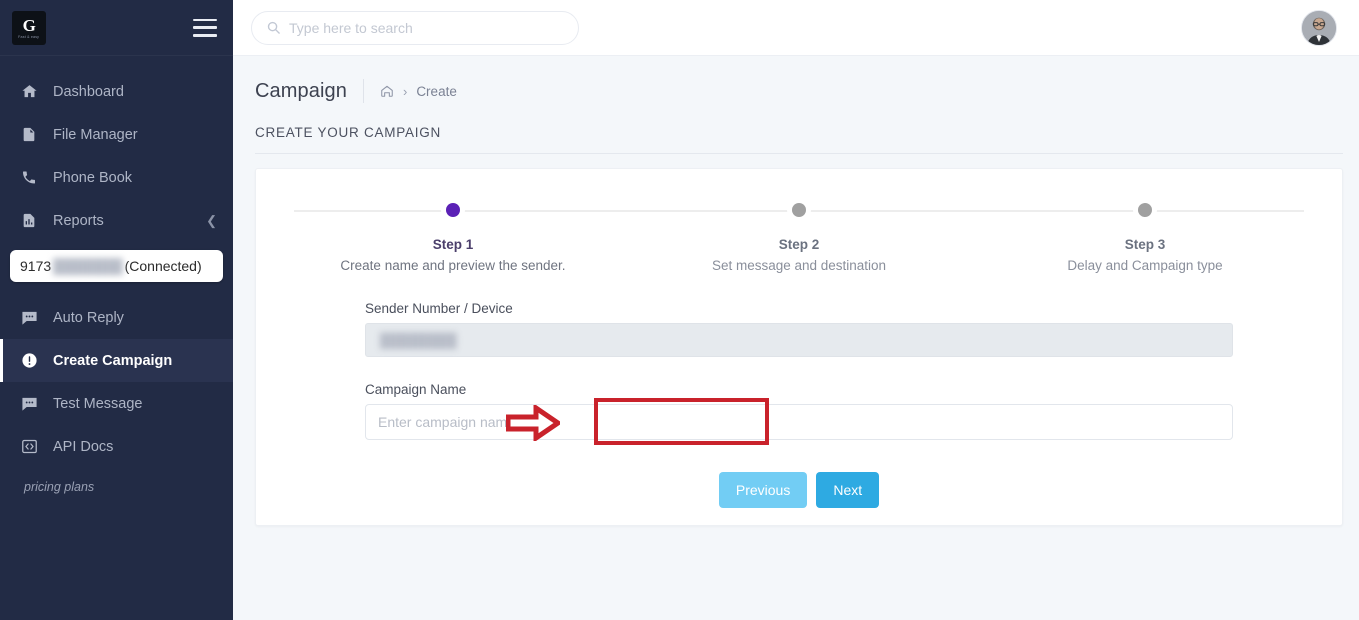  Describe the element at coordinates (436, 91) in the screenshot. I see `breadcrumb-current: Create` at that location.